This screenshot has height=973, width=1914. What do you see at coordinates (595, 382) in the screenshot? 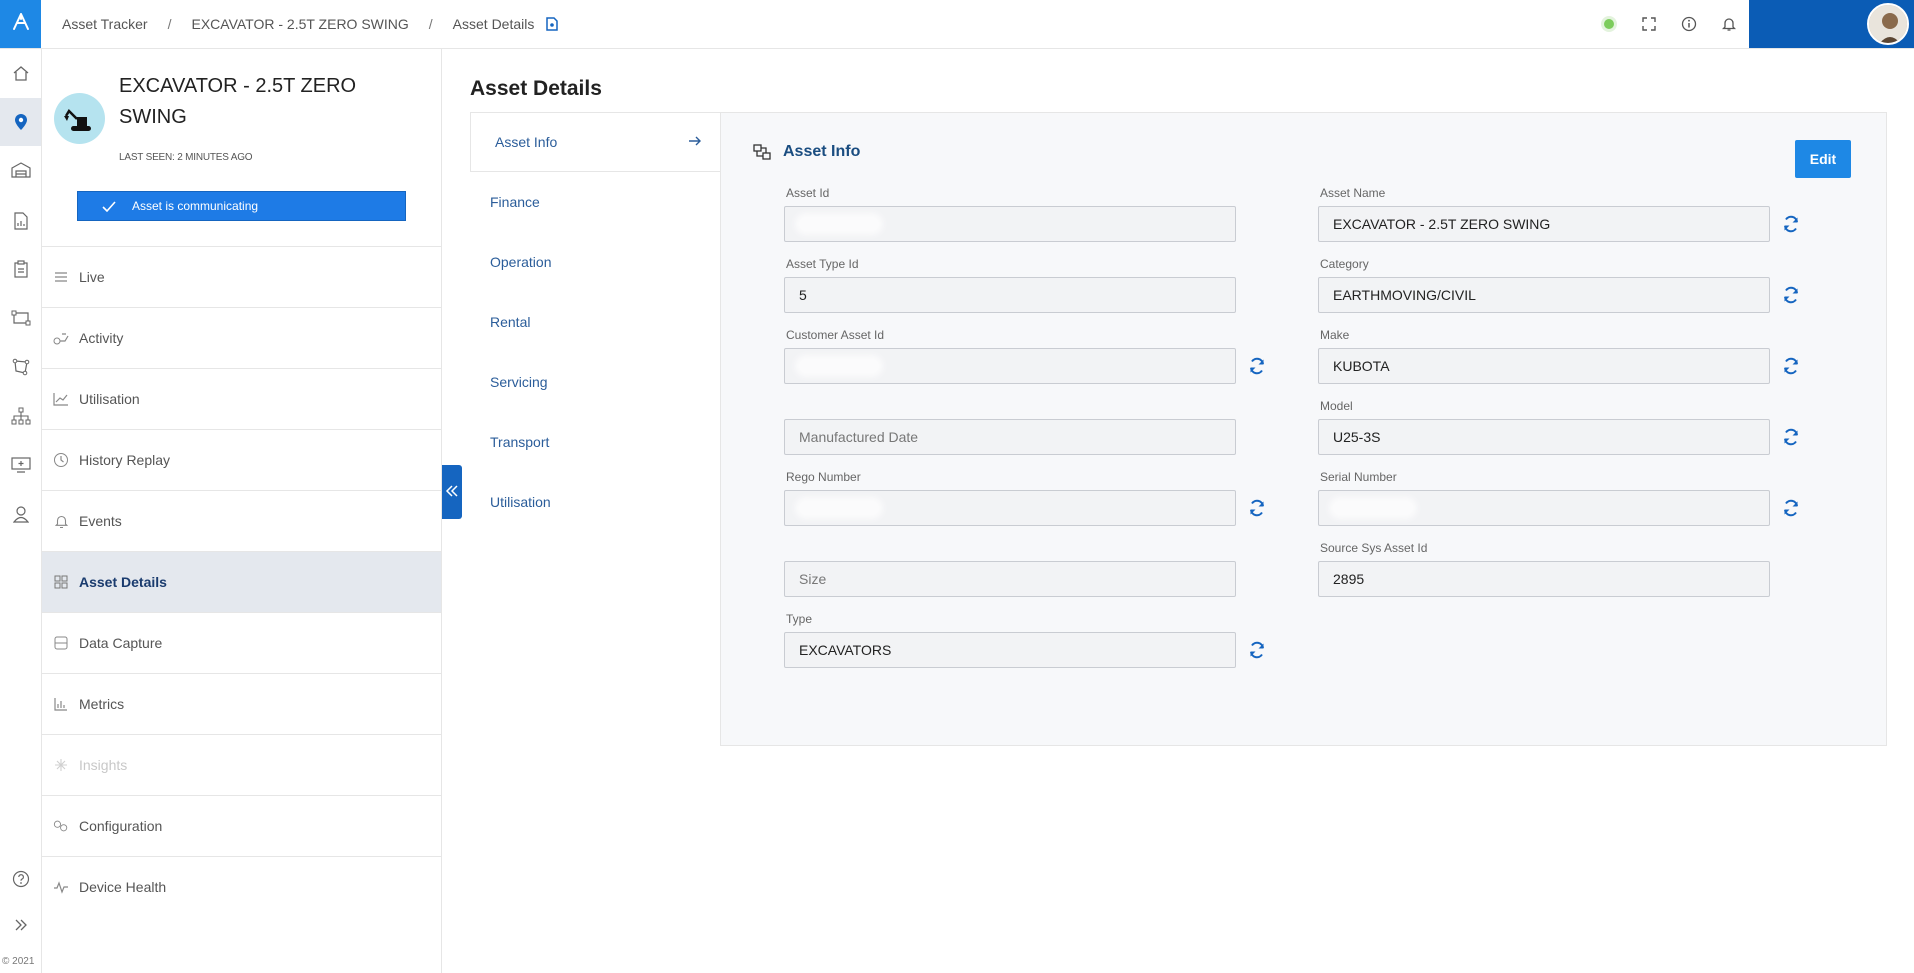
I see `tab-servicing: Servicing` at bounding box center [595, 382].